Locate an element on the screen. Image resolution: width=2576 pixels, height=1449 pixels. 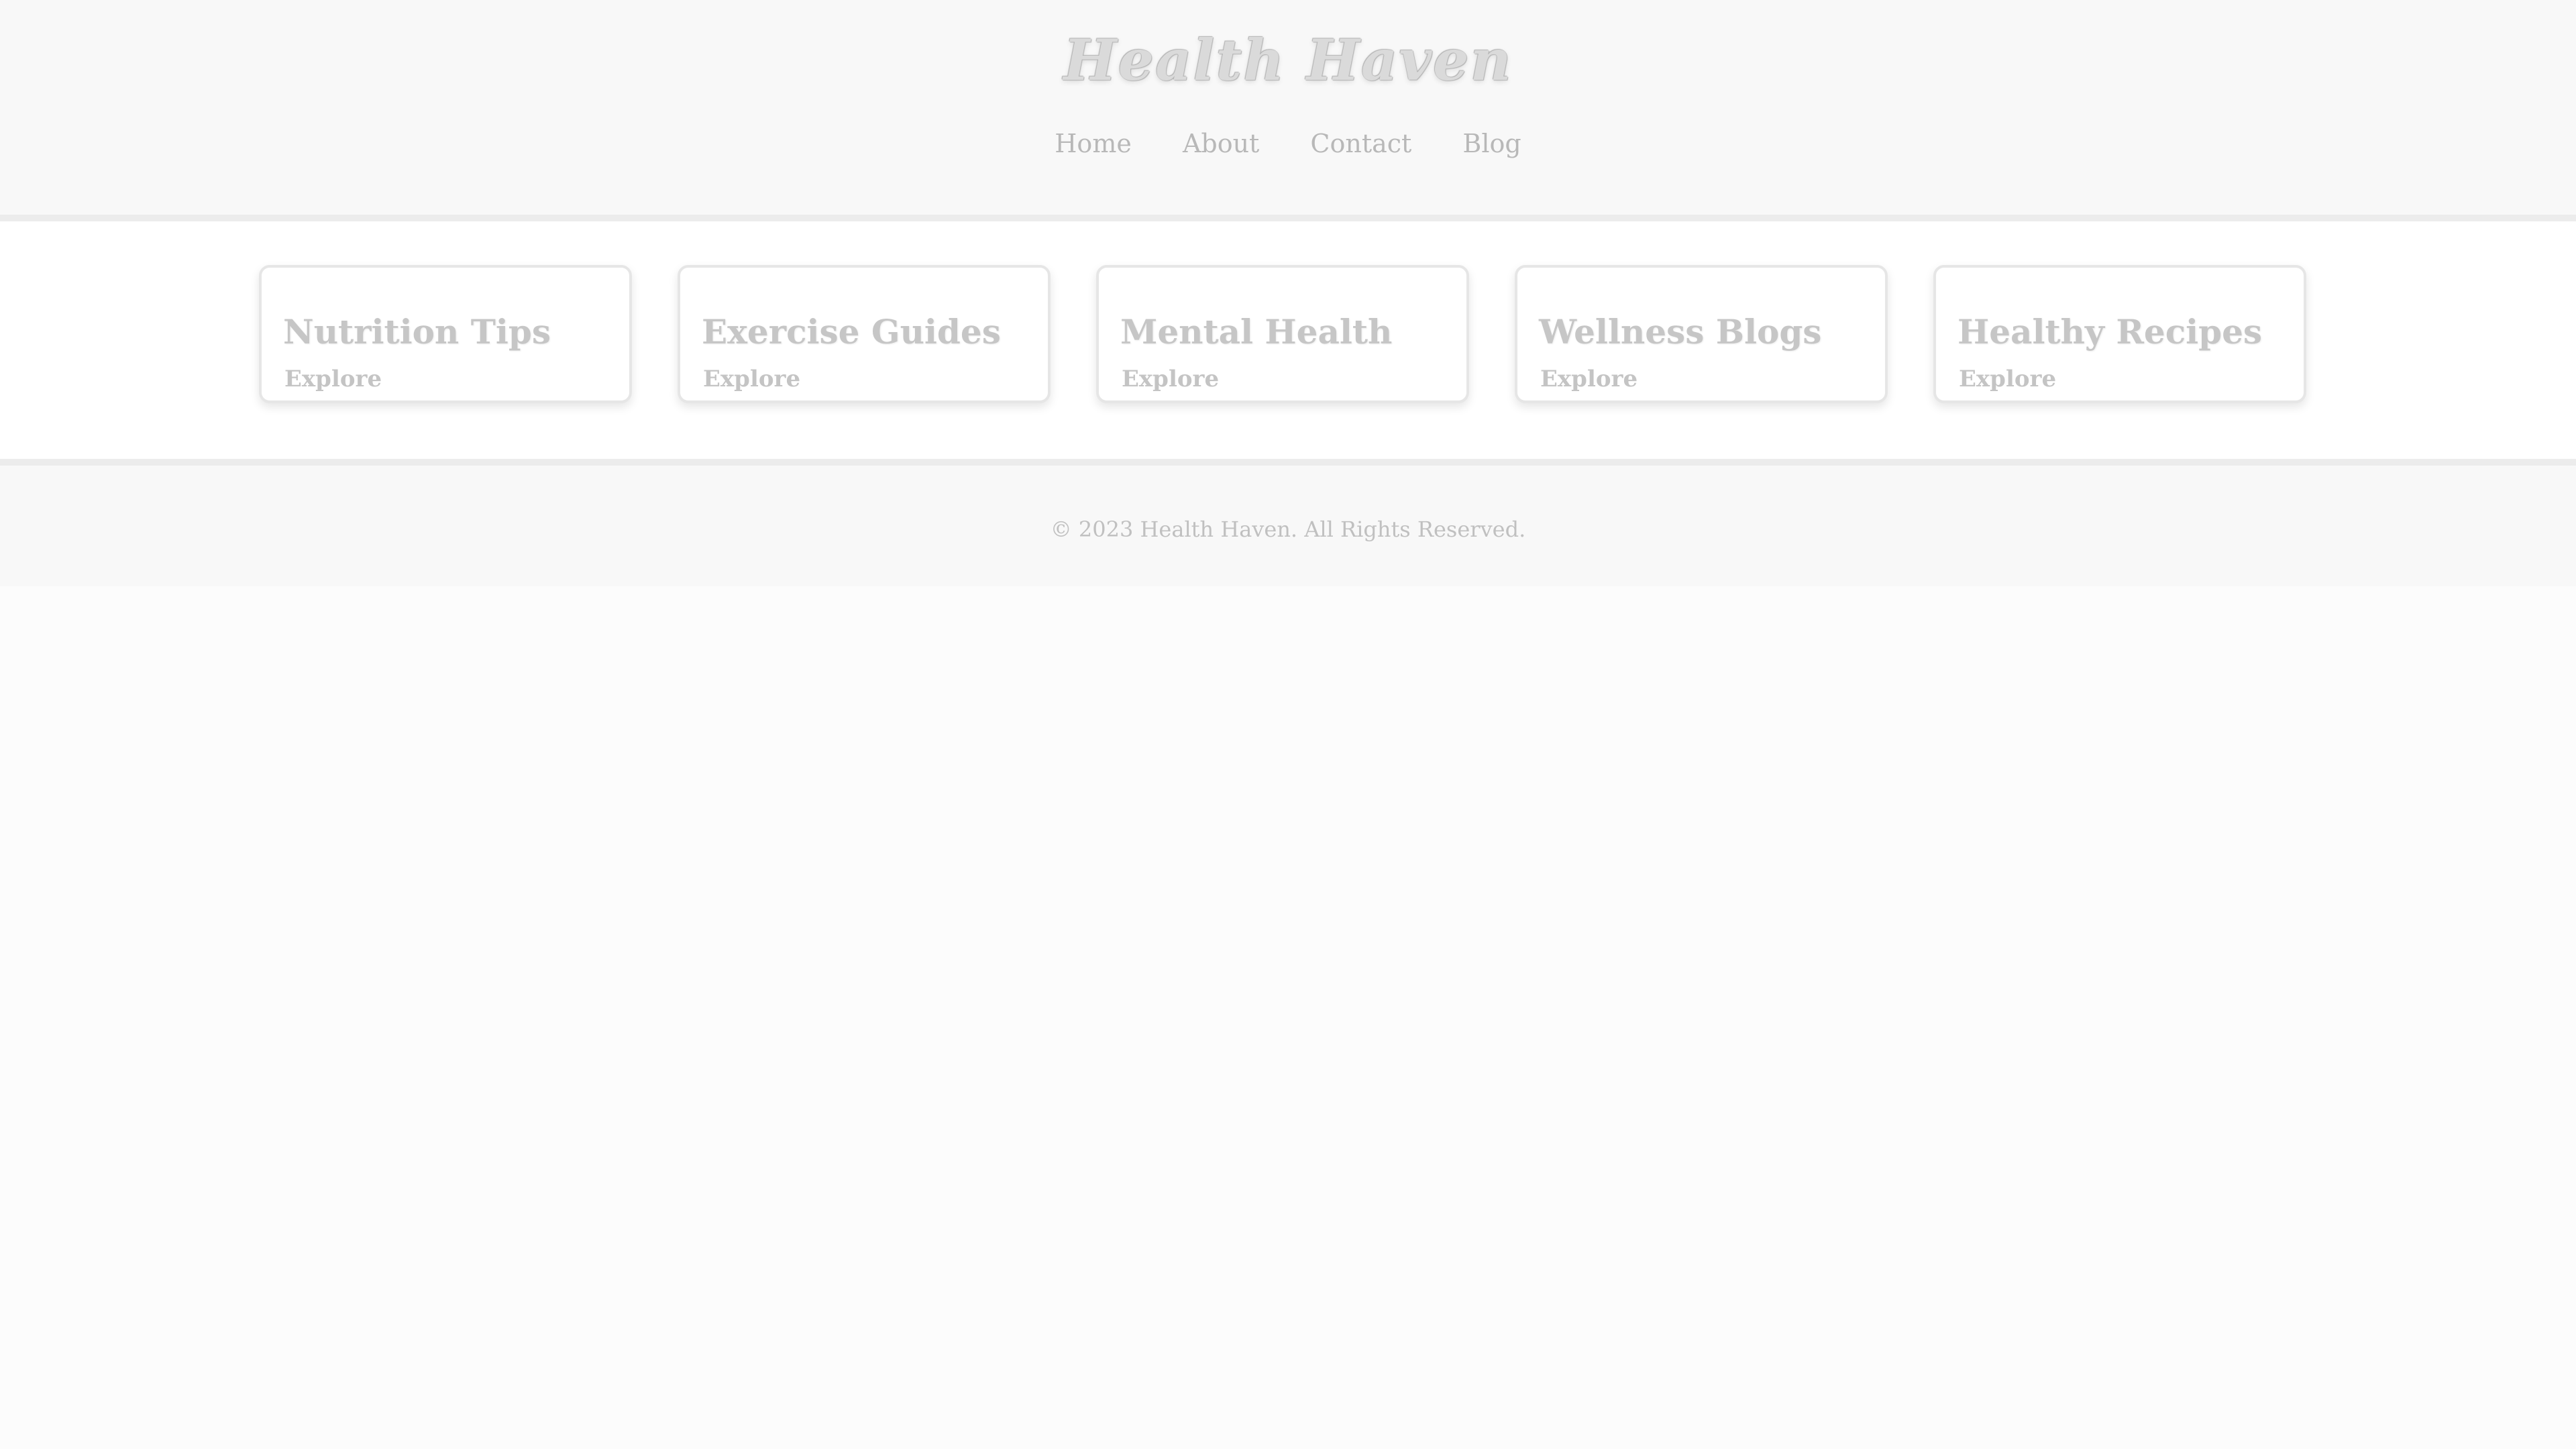
main-nav: Home About Contact Blog is located at coordinates (1288, 143).